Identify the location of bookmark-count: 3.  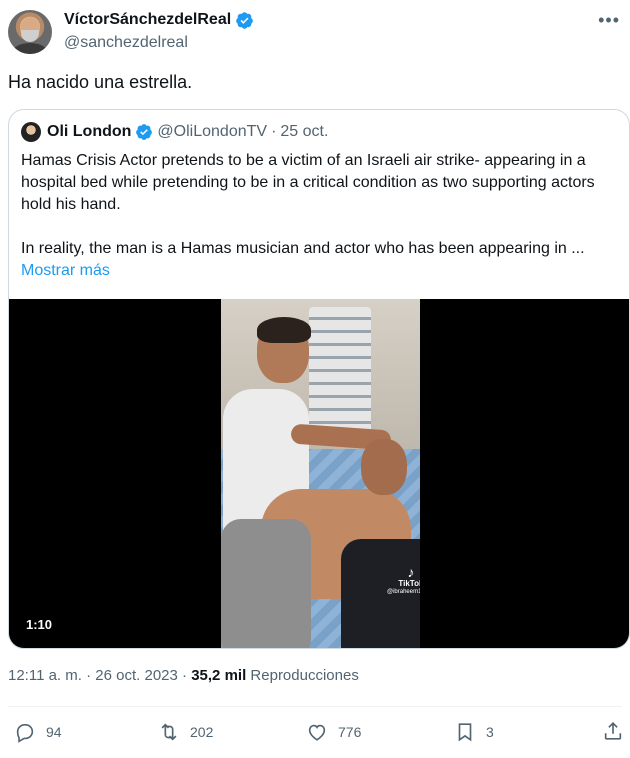
(490, 732).